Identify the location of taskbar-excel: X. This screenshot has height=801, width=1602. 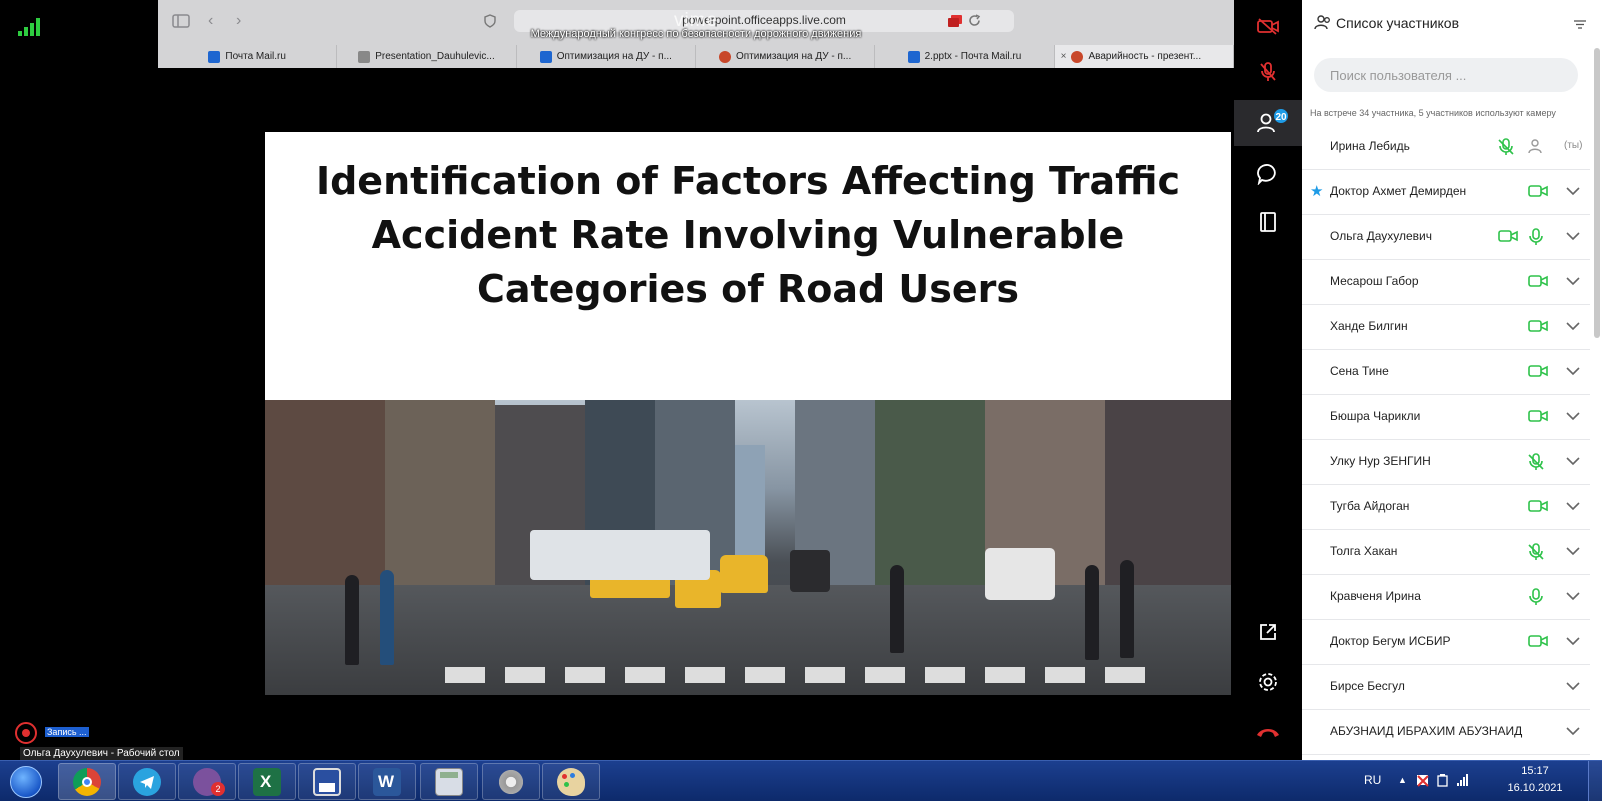
(267, 781).